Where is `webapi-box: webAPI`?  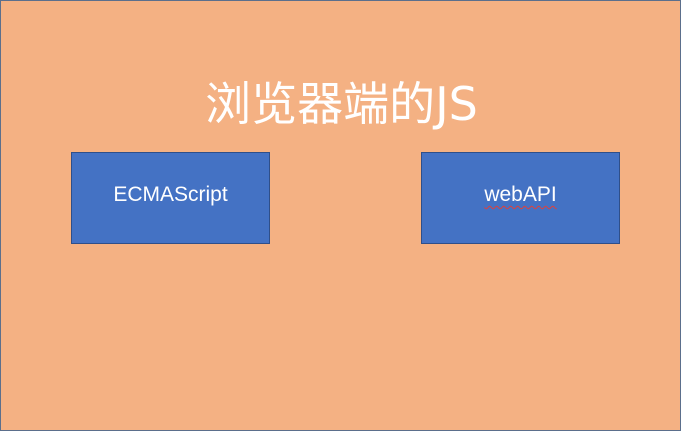
webapi-box: webAPI is located at coordinates (520, 198).